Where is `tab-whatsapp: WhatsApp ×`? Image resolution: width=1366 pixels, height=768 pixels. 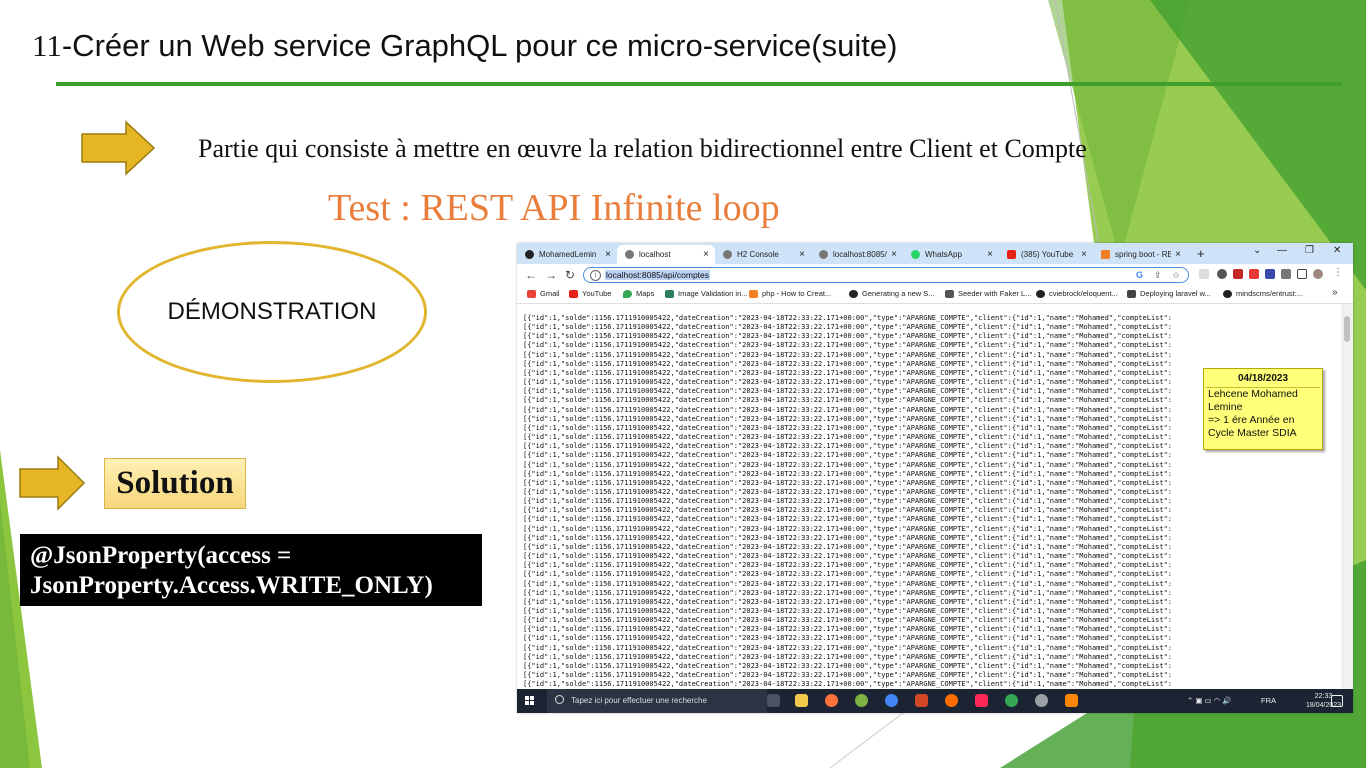 tab-whatsapp: WhatsApp × is located at coordinates (951, 254).